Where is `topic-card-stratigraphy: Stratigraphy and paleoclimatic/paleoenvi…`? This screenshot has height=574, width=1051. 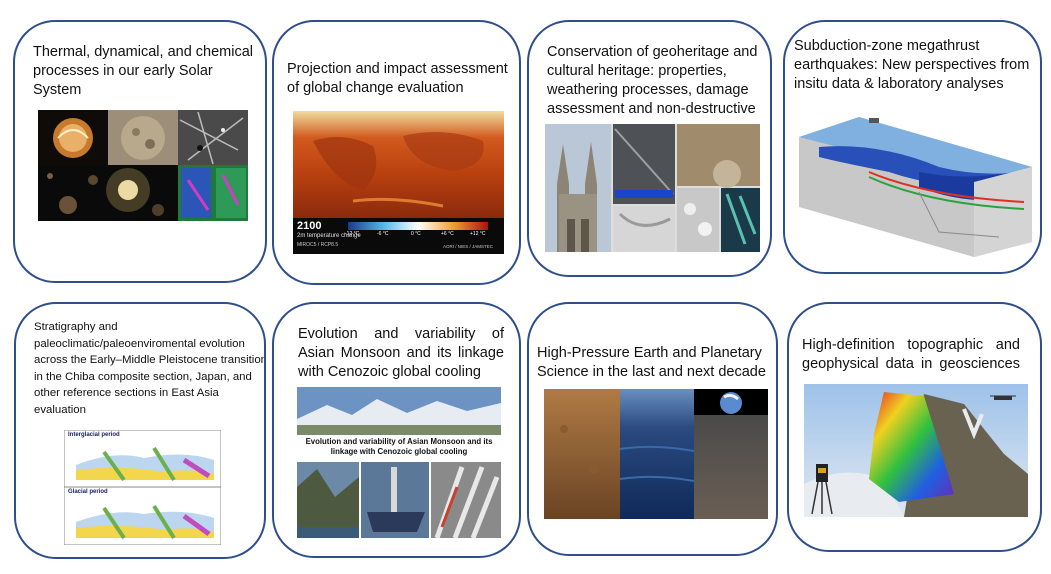
topic-card-stratigraphy: Stratigraphy and paleoclimatic/paleoenvi… is located at coordinates (140, 430).